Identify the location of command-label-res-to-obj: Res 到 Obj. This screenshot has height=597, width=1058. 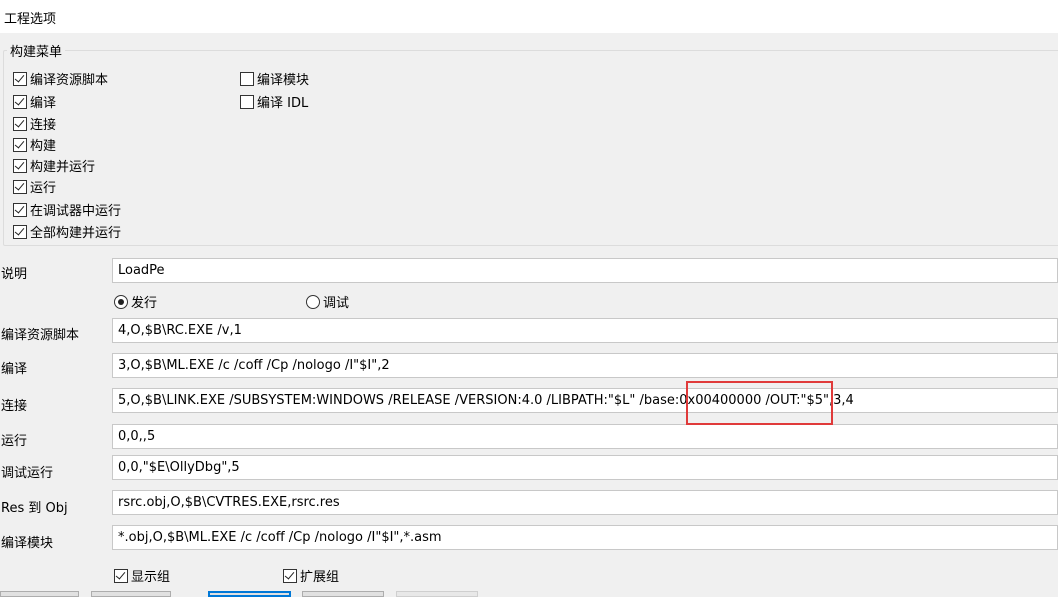
(34, 508).